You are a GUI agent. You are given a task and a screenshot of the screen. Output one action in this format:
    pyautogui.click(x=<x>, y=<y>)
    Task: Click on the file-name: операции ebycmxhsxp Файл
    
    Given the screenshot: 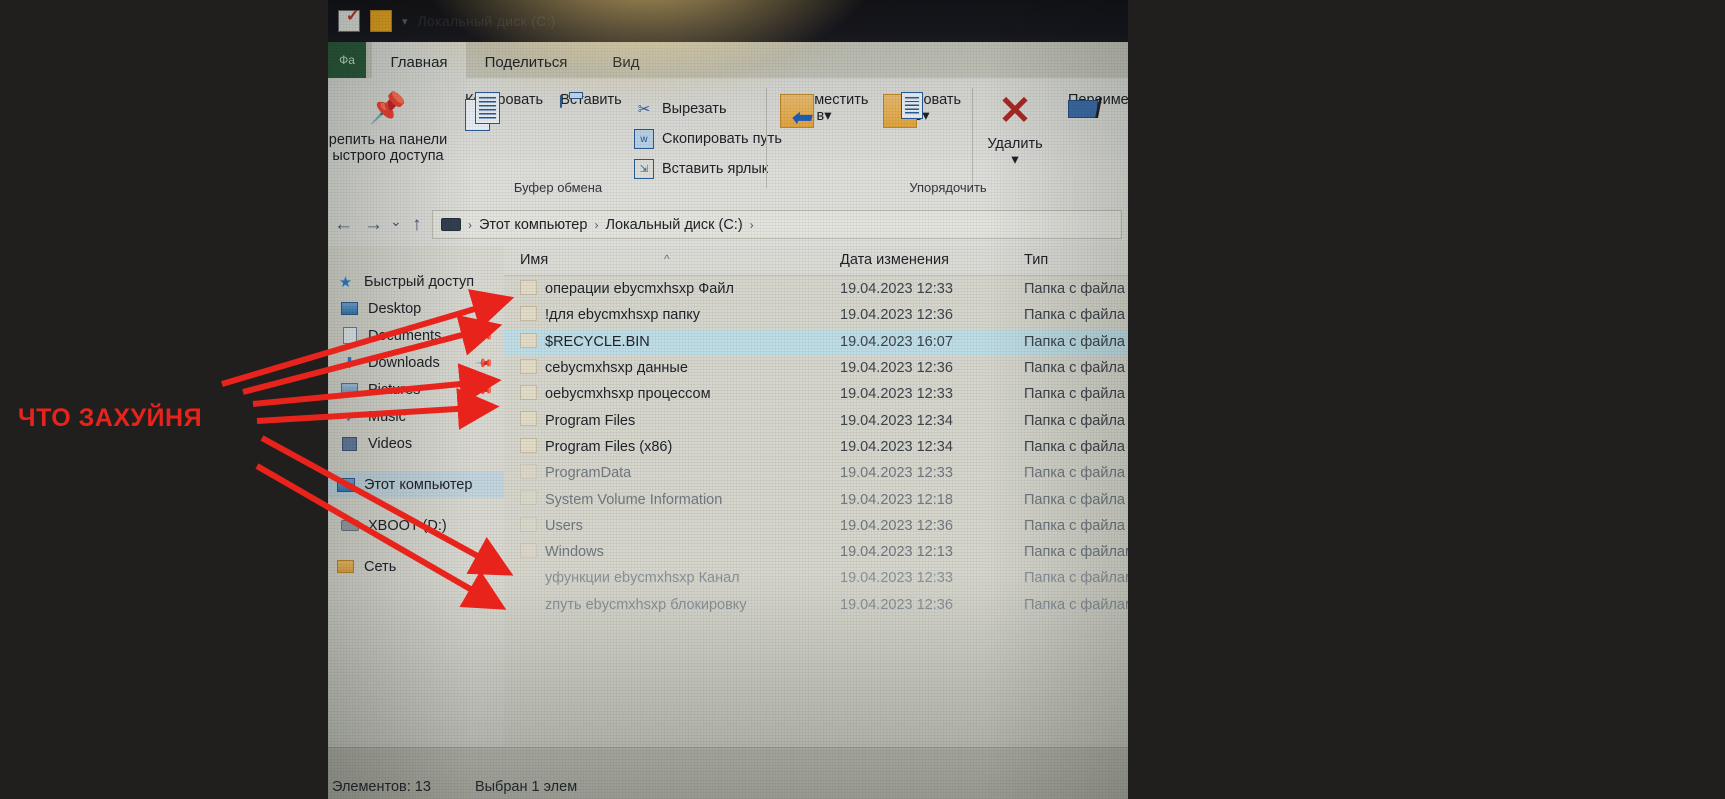 What is the action you would take?
    pyautogui.click(x=639, y=289)
    